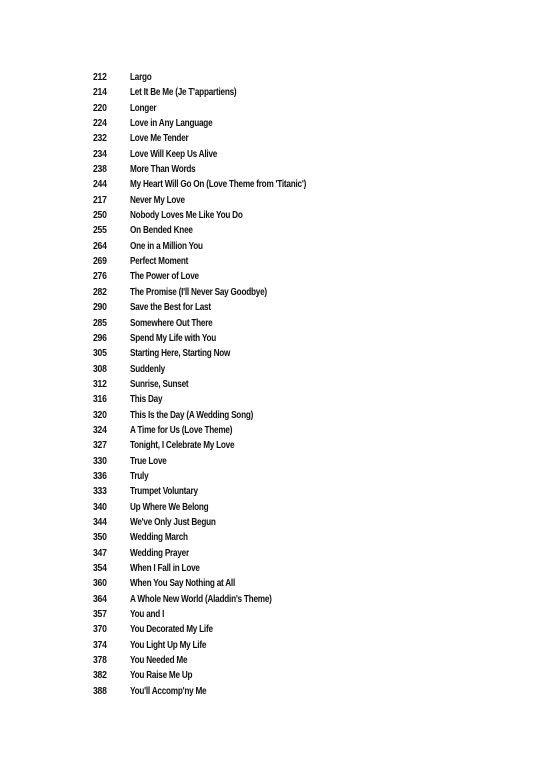  I want to click on contents-entry: 232 Love Me Tender, so click(224, 138).